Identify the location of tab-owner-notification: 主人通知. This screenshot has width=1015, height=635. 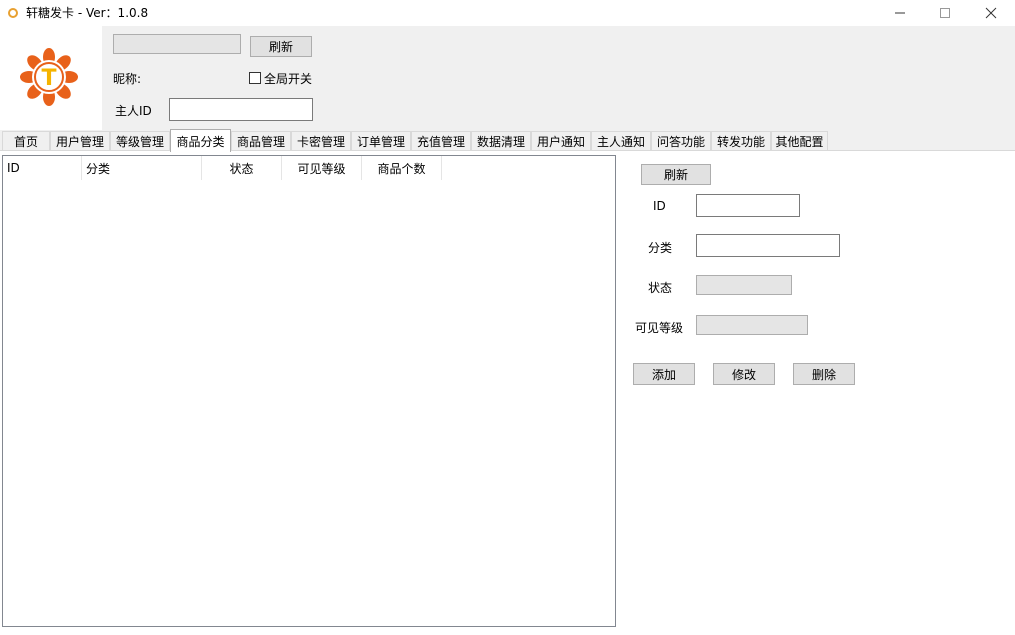
(621, 141).